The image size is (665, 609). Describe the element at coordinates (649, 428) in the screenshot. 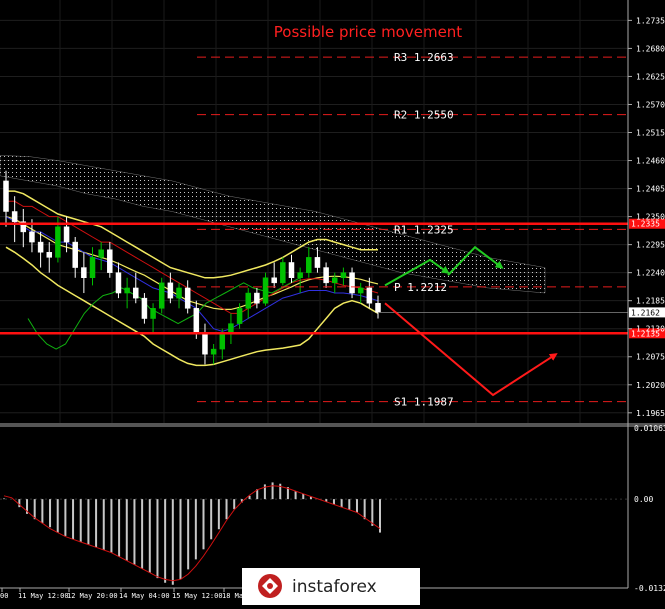

I see `osc-tick-label: 0.01063` at that location.